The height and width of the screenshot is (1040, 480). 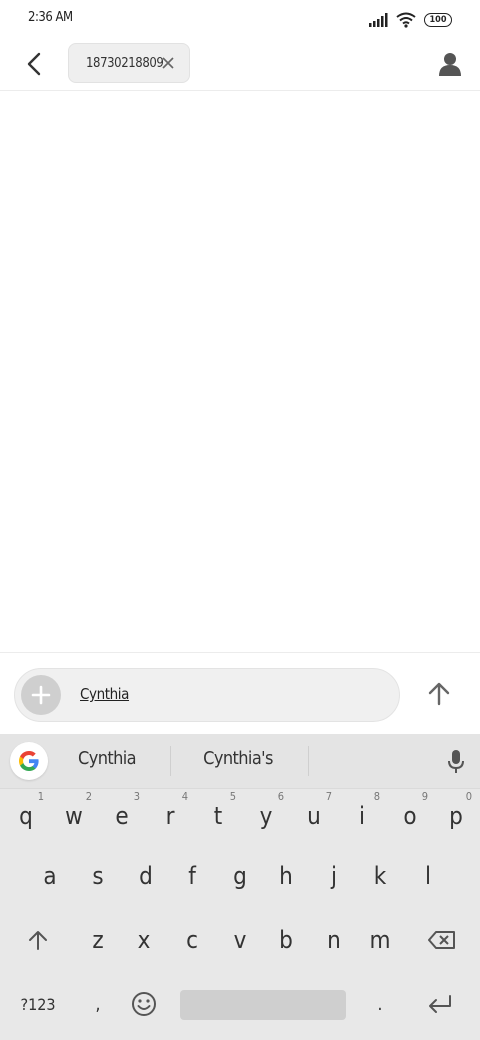 What do you see at coordinates (456, 816) in the screenshot?
I see `key-p: p0` at bounding box center [456, 816].